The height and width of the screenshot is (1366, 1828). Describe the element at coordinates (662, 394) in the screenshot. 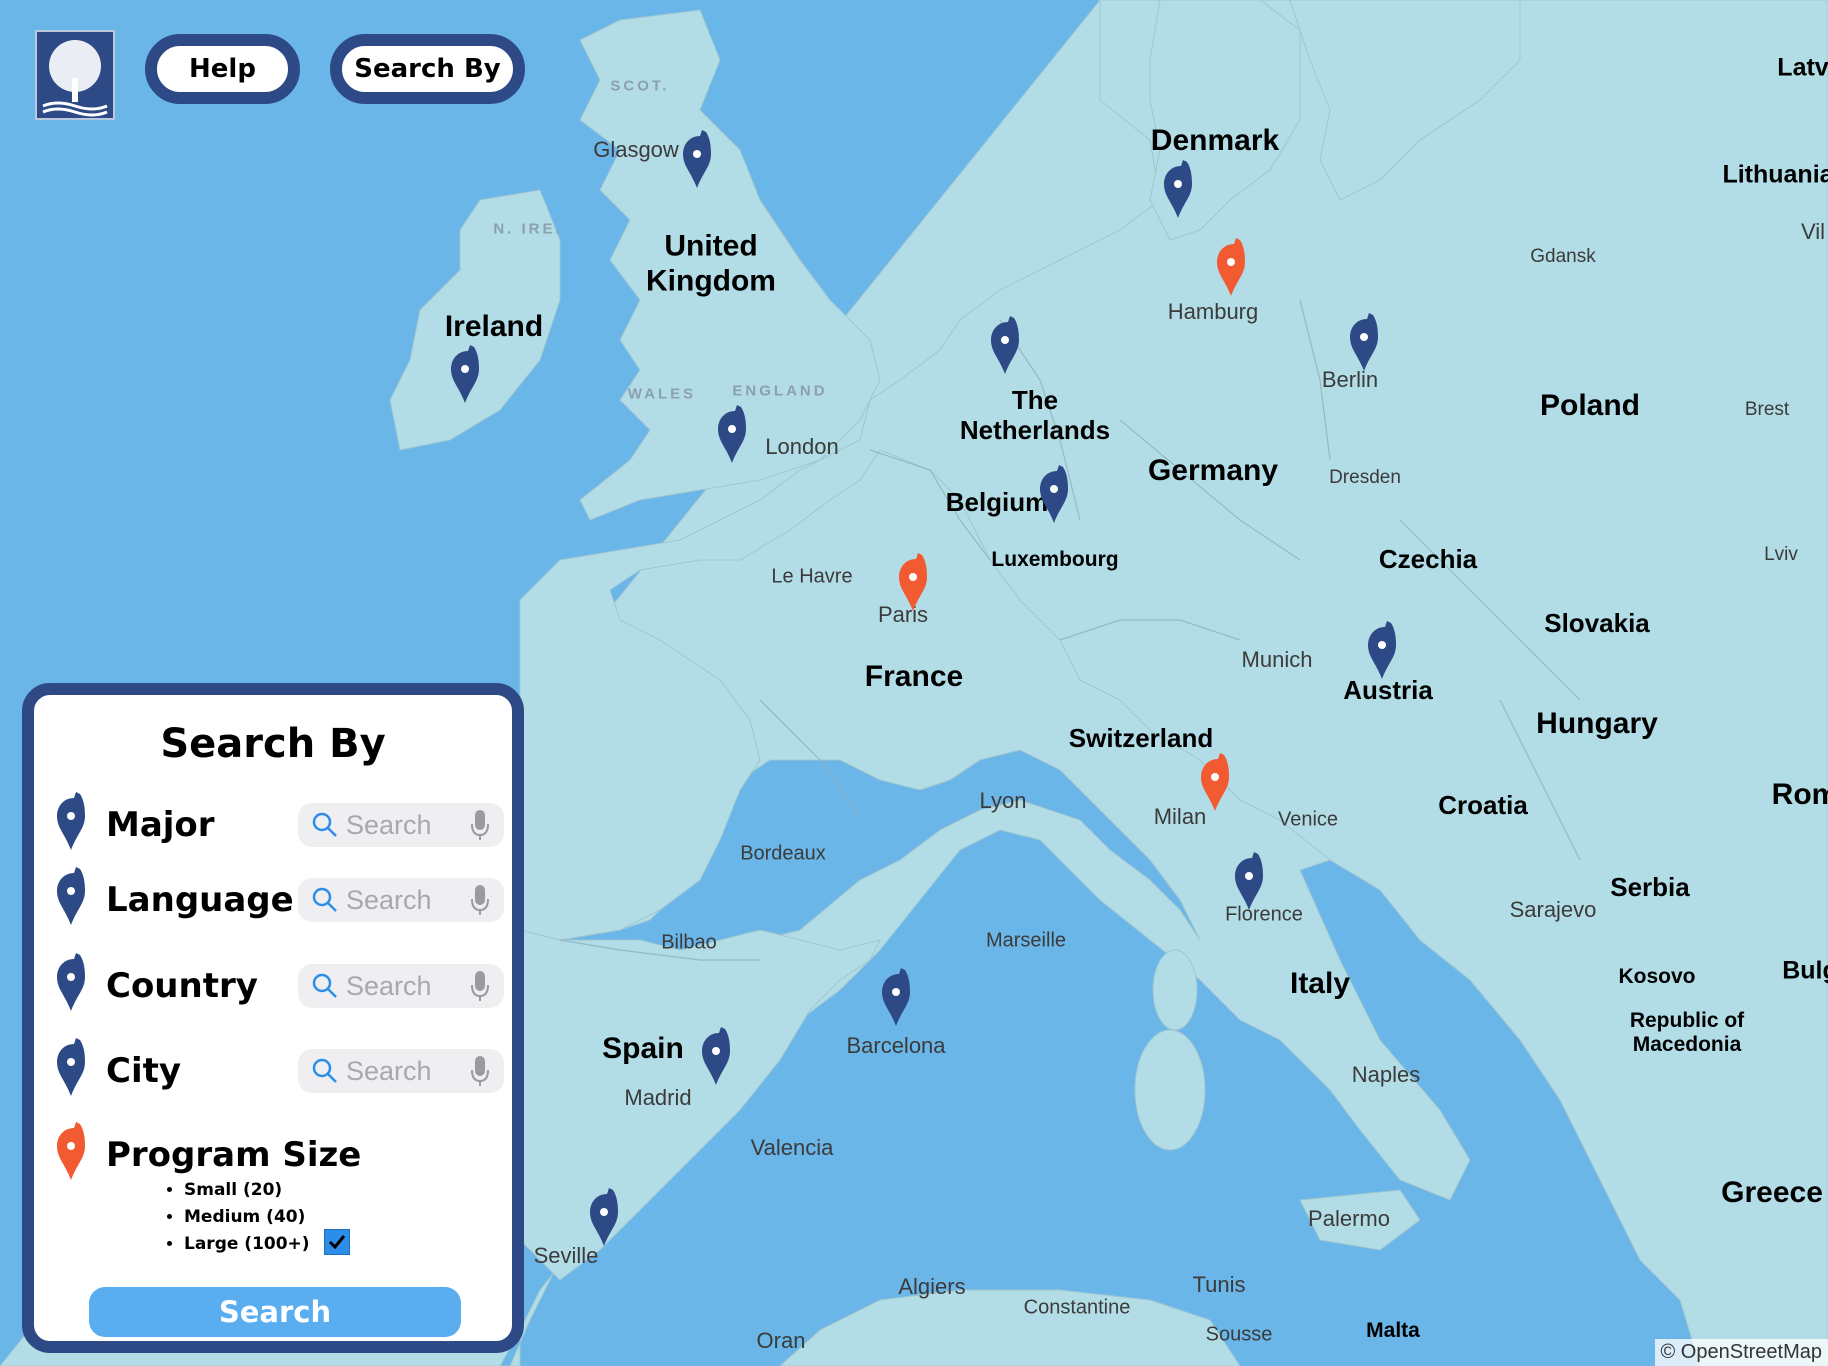

I see `region-label: WALES` at that location.